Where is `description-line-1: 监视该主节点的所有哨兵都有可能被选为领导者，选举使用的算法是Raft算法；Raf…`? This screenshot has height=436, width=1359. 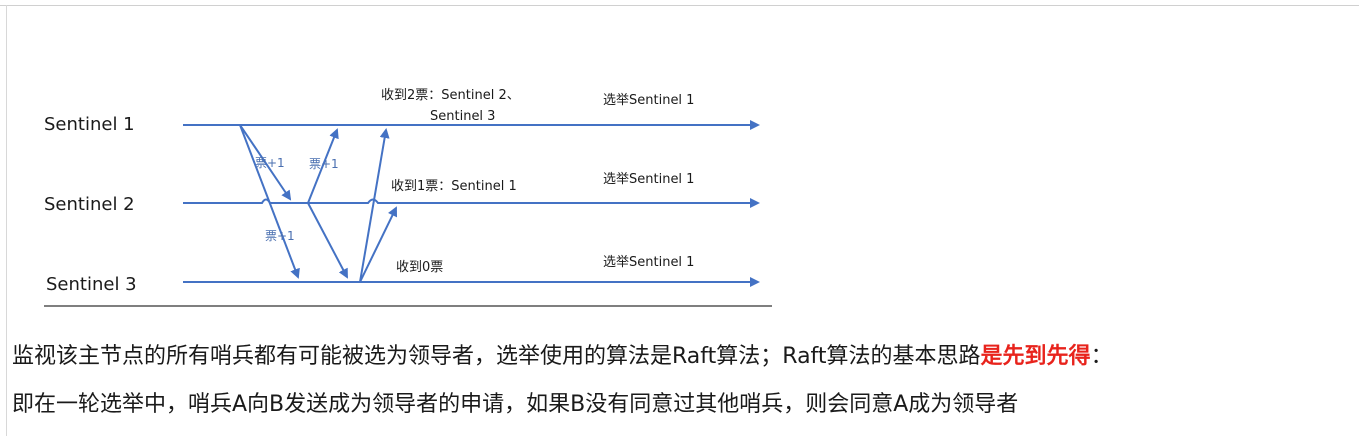 description-line-1: 监视该主节点的所有哨兵都有可能被选为领导者，选举使用的算法是Raft算法；Raf… is located at coordinates (562, 354).